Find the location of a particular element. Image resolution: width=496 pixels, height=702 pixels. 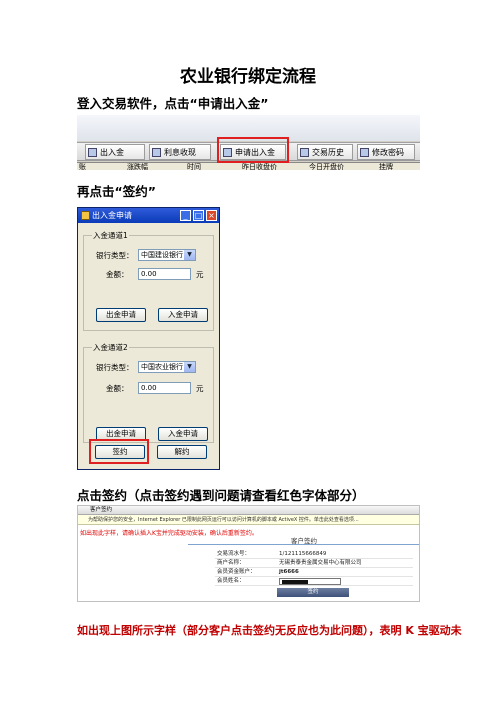

quote-table-header: 账 涨跌幅 时间 昨日收盘价 今日开盘价 挂牌 is located at coordinates (248, 166).